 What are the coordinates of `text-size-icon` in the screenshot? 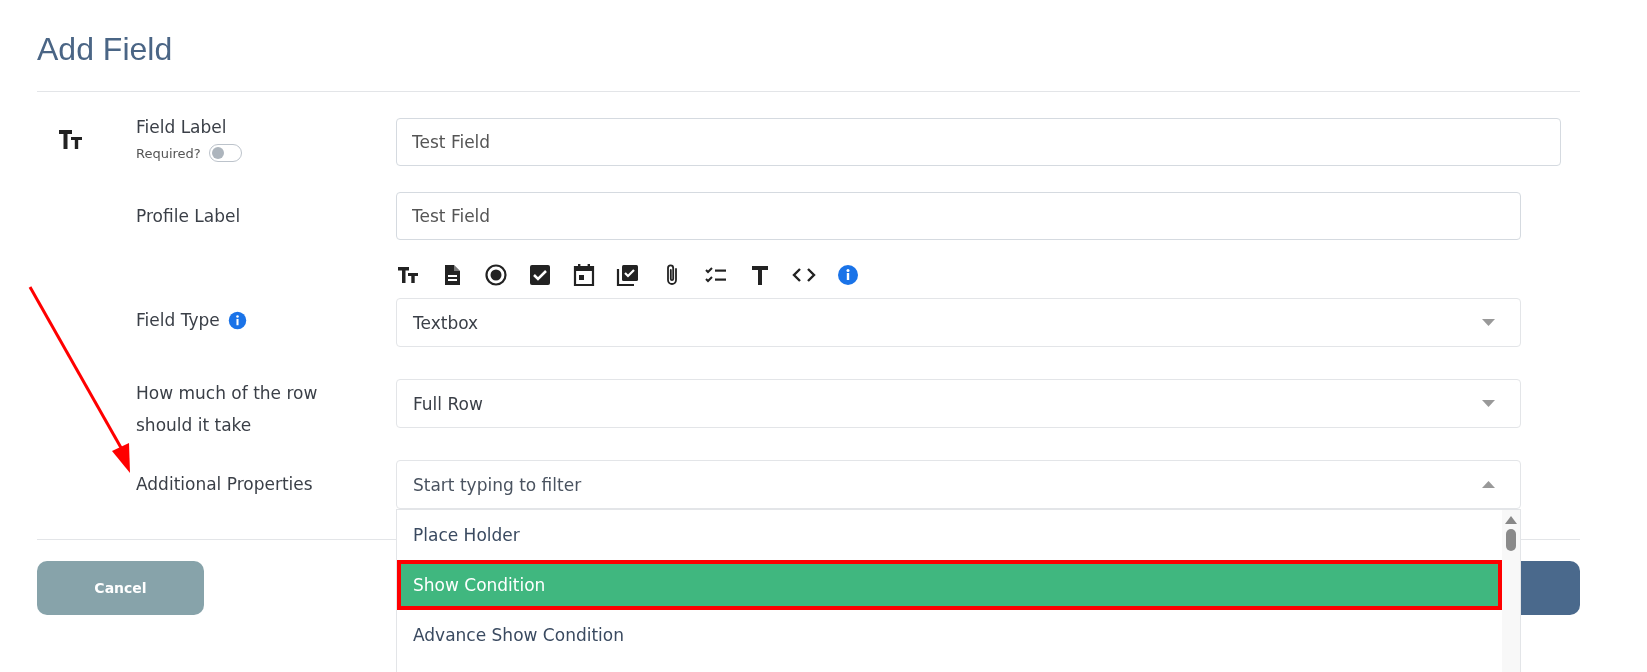 It's located at (71, 139).